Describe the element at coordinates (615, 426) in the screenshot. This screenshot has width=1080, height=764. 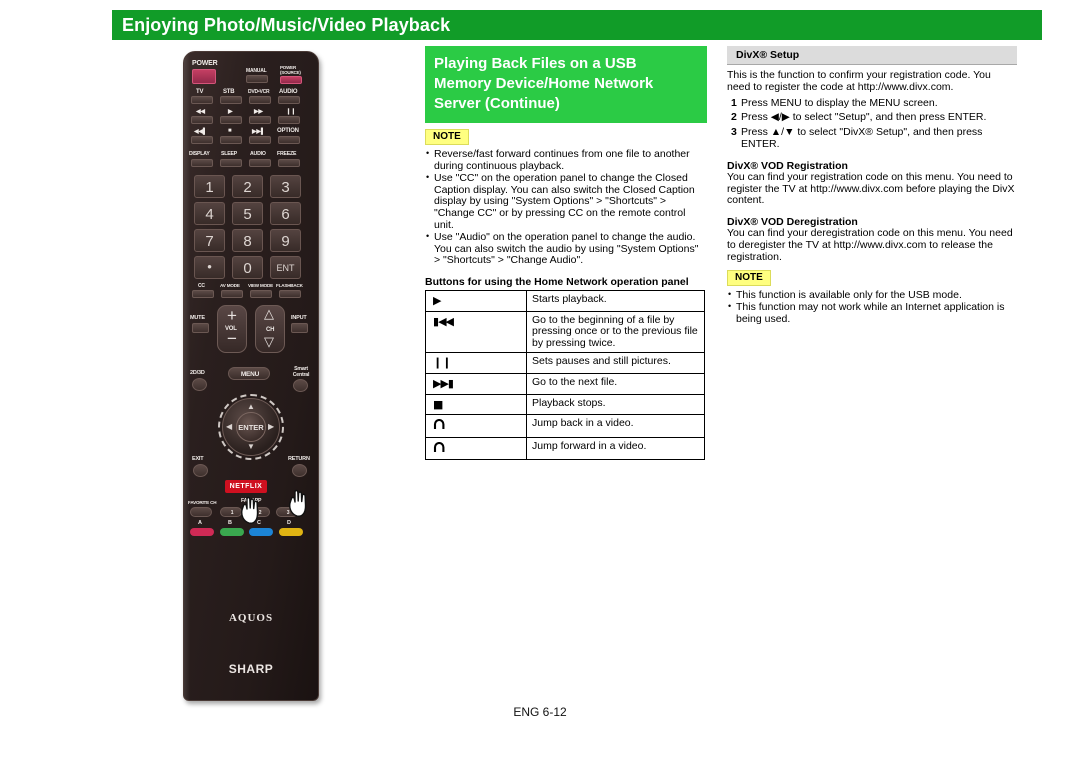
I see `table-cell-desc: Jump back in a video.` at that location.